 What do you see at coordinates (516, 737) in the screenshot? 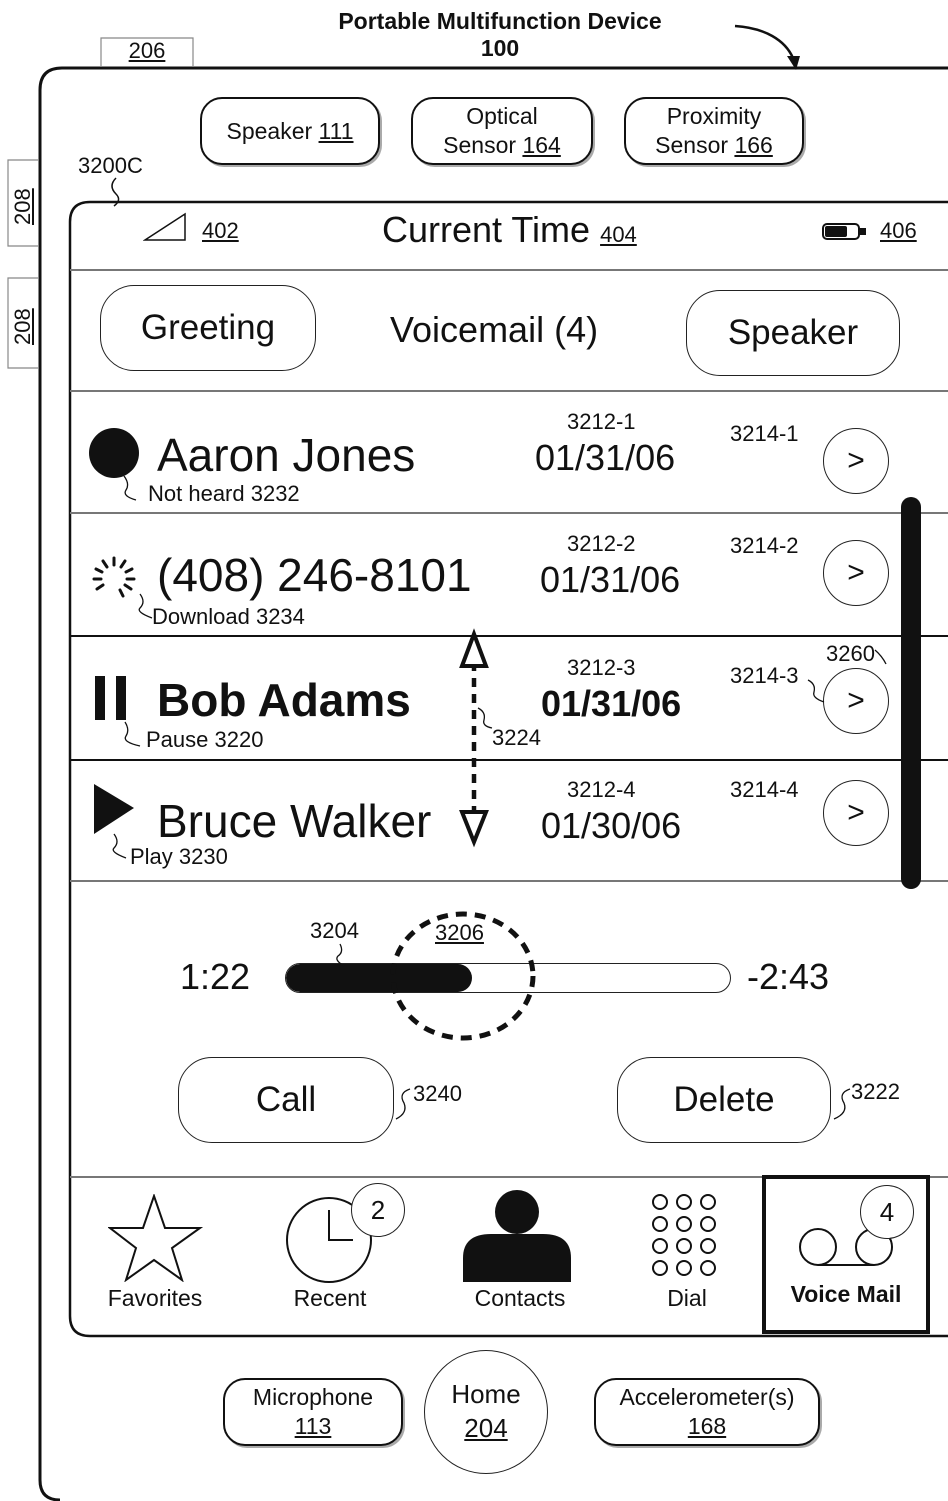
I see `drag-ref: 3224` at bounding box center [516, 737].